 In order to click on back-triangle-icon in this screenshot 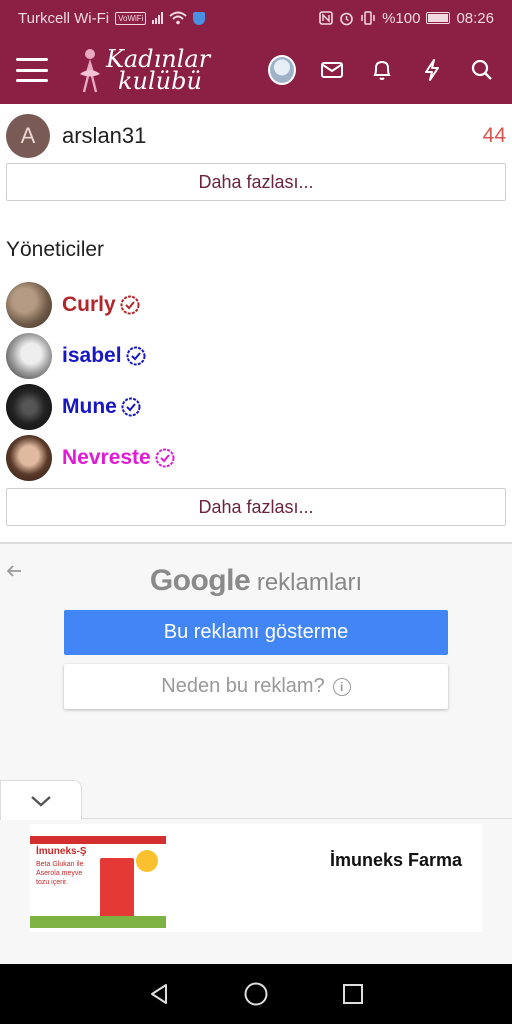, I will do `click(158, 994)`.